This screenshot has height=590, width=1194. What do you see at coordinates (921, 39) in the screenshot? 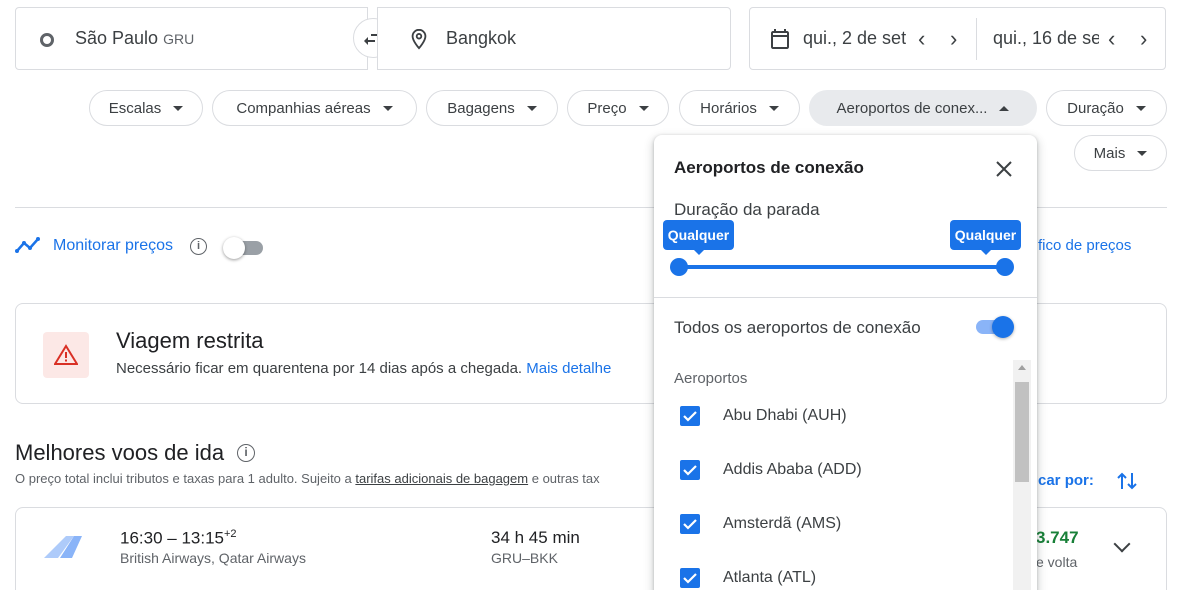
I see `depart-prev-icon: ‹` at bounding box center [921, 39].